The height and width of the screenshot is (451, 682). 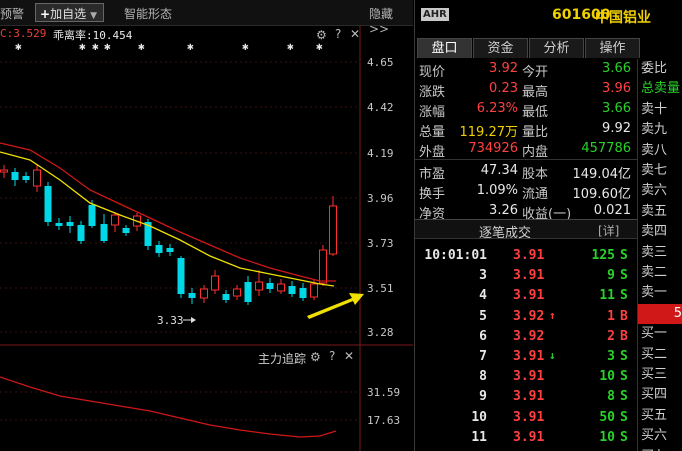 What do you see at coordinates (660, 449) in the screenshot?
I see `orderbook-label: 买七` at bounding box center [660, 449].